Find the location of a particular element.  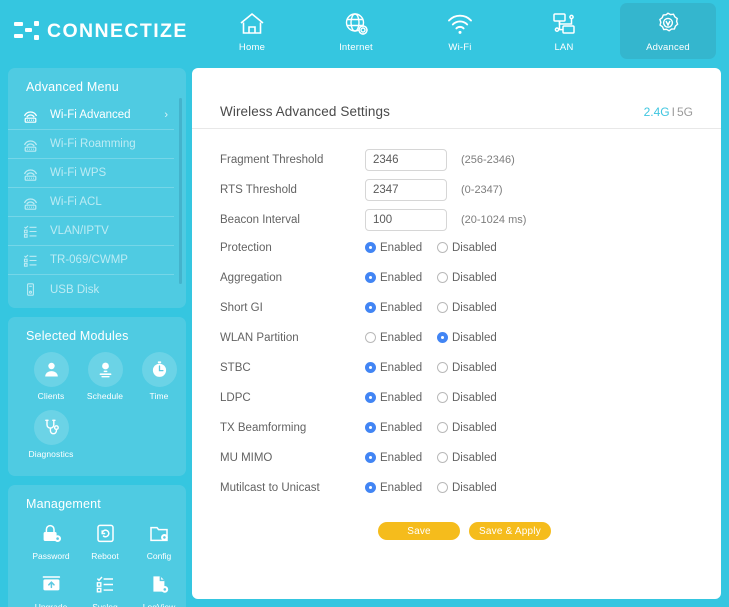

module-clients: Clients is located at coordinates (51, 376).